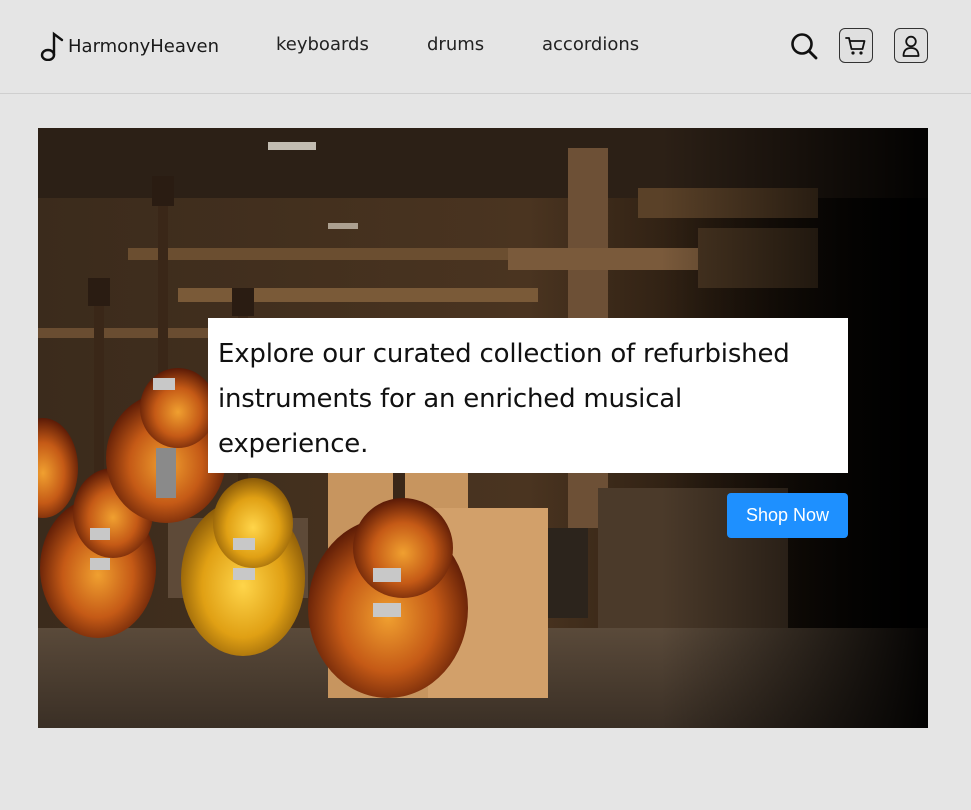 The height and width of the screenshot is (810, 971). Describe the element at coordinates (455, 44) in the screenshot. I see `nav-link-drums: drums` at that location.